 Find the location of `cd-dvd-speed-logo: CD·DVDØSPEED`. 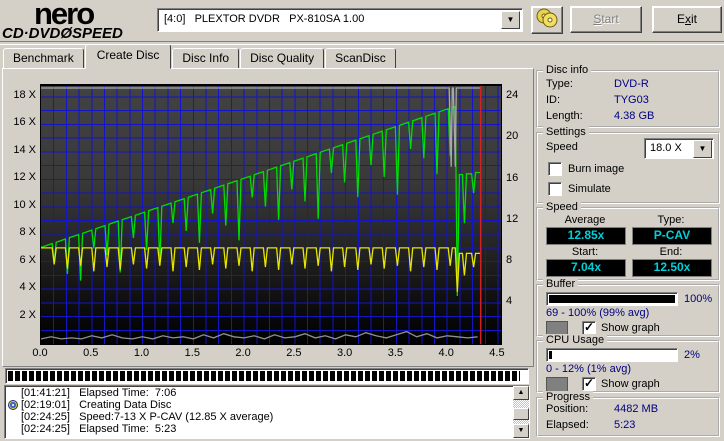

cd-dvd-speed-logo: CD·DVDØSPEED is located at coordinates (62, 33).